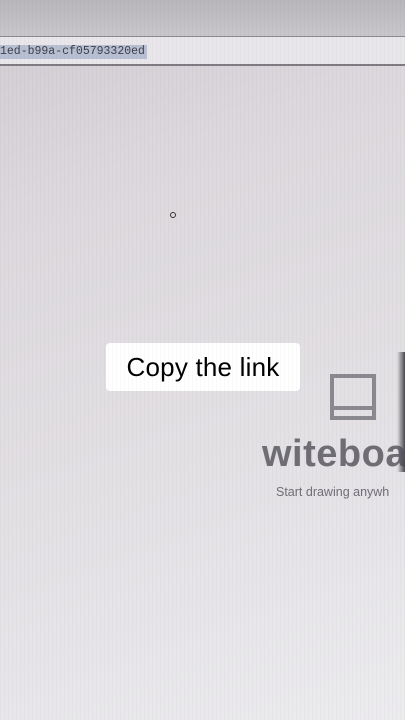 This screenshot has height=720, width=405. What do you see at coordinates (333, 492) in the screenshot?
I see `app-tagline: Start drawing anywh` at bounding box center [333, 492].